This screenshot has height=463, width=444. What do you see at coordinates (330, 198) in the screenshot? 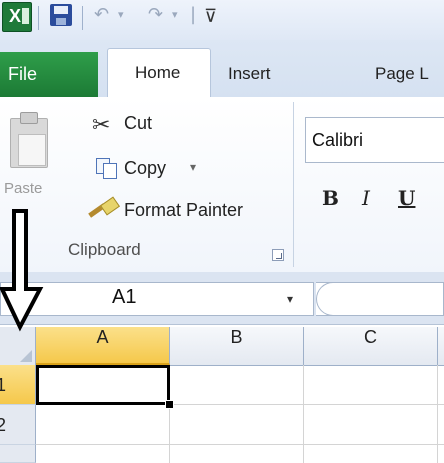
I see `bold-button: B` at bounding box center [330, 198].